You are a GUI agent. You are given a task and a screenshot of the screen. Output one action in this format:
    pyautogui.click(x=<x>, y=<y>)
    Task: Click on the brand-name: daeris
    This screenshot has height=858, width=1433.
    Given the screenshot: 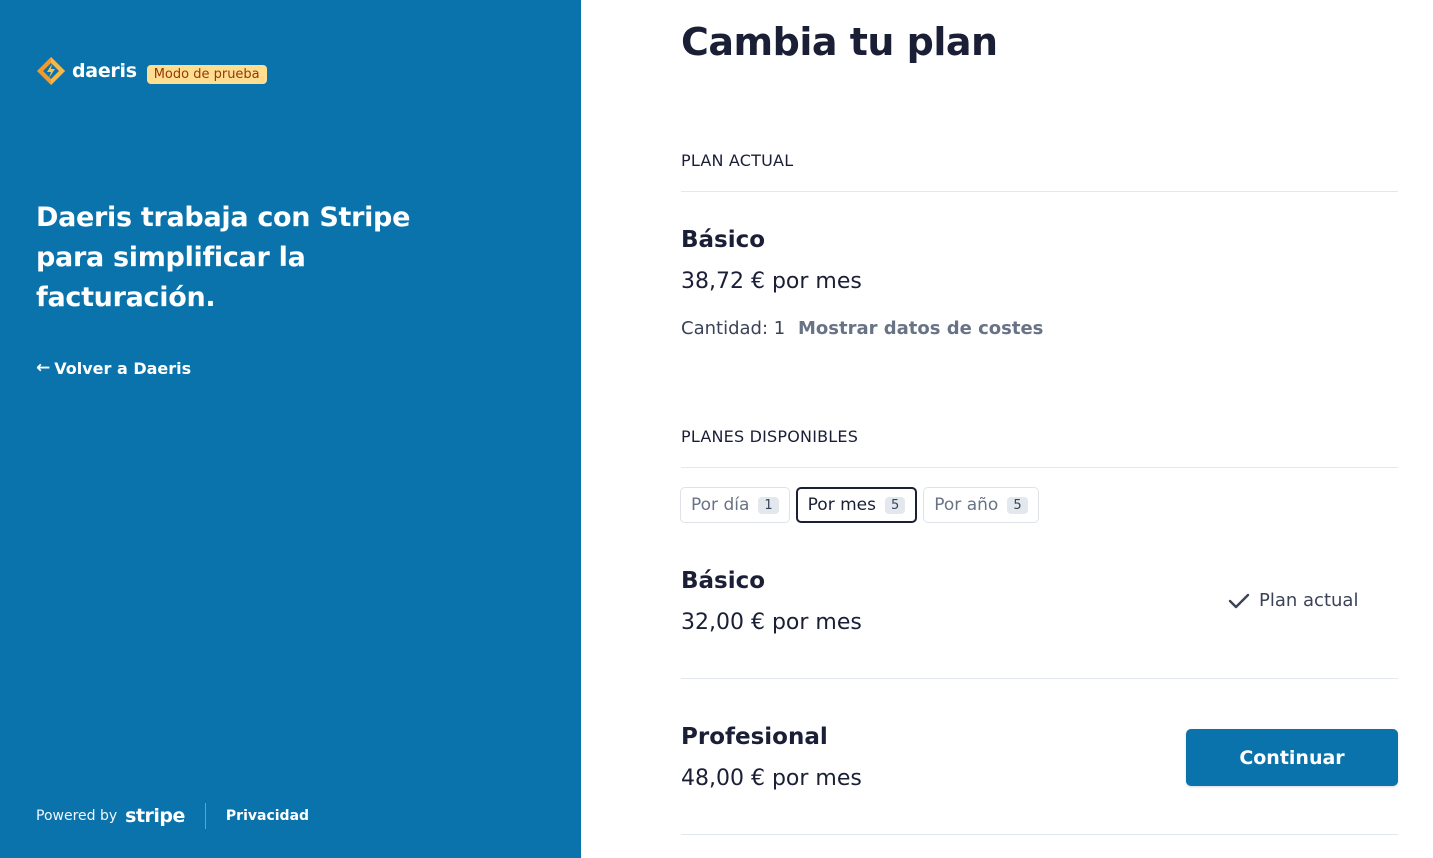 What is the action you would take?
    pyautogui.click(x=104, y=71)
    